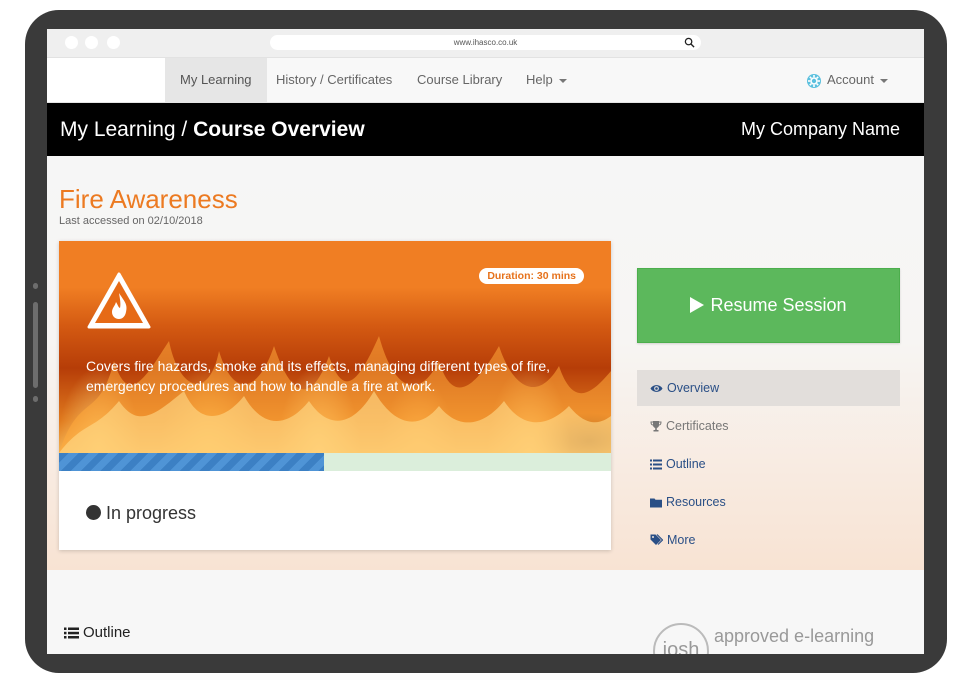  I want to click on resume-session-button: Resume Session, so click(768, 305).